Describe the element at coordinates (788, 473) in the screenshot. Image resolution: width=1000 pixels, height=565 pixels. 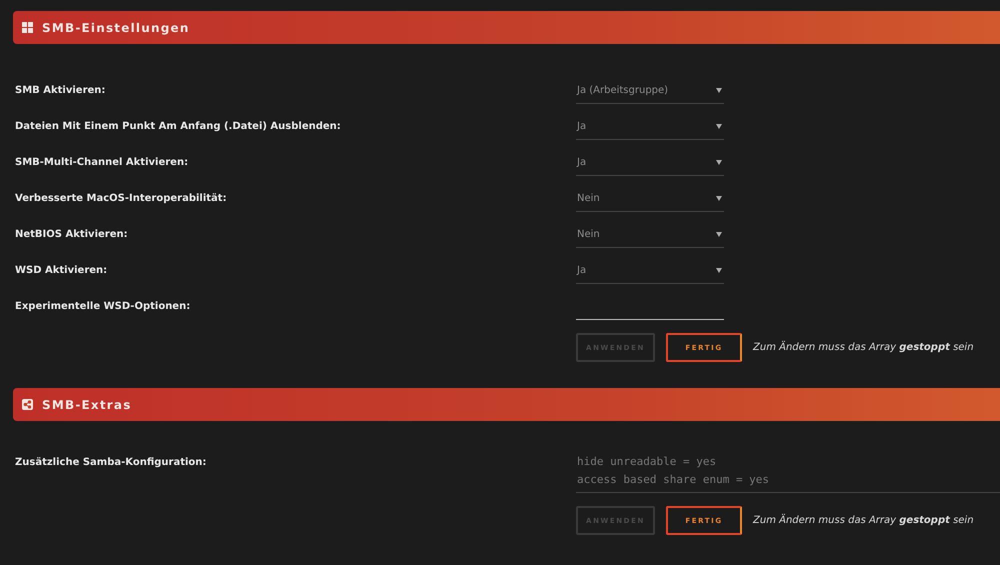
I see `config-textarea: hide unreadable = yes access based share enum = yes` at that location.